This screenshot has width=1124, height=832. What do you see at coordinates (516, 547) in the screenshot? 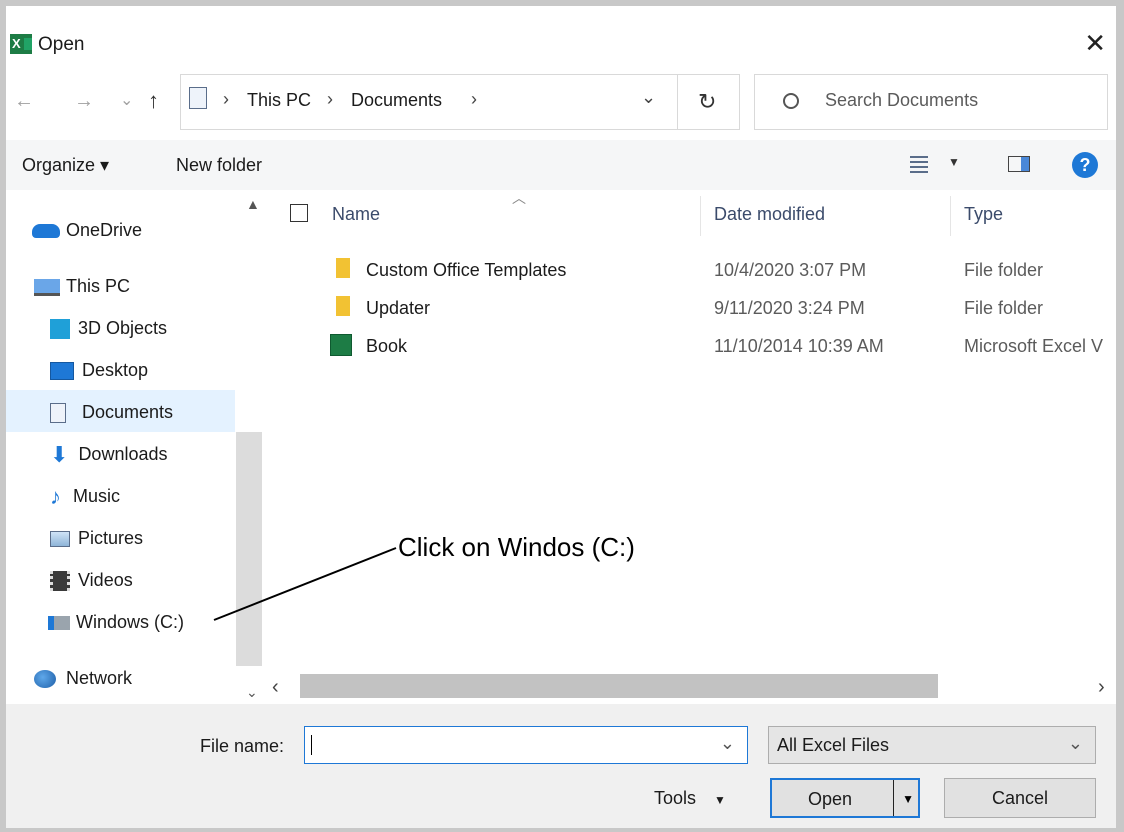
I see `annotation-text: Click on Windos (C:)` at bounding box center [516, 547].